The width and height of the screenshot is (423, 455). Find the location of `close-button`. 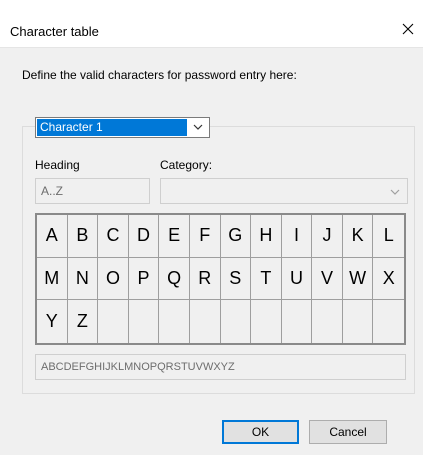

close-button is located at coordinates (408, 29).